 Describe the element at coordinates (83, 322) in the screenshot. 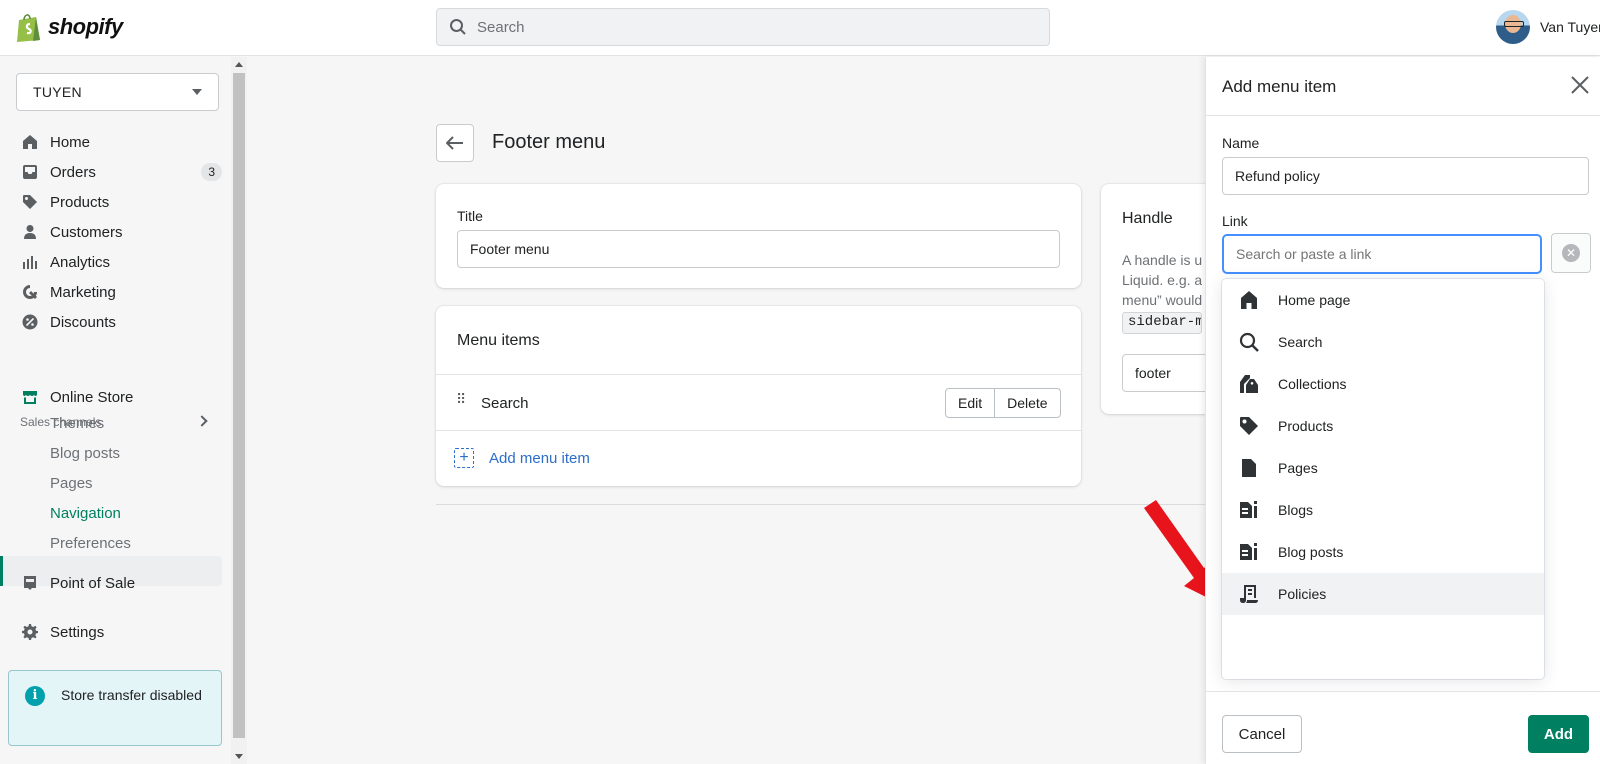

I see `sidebar-item-label: Discounts` at that location.